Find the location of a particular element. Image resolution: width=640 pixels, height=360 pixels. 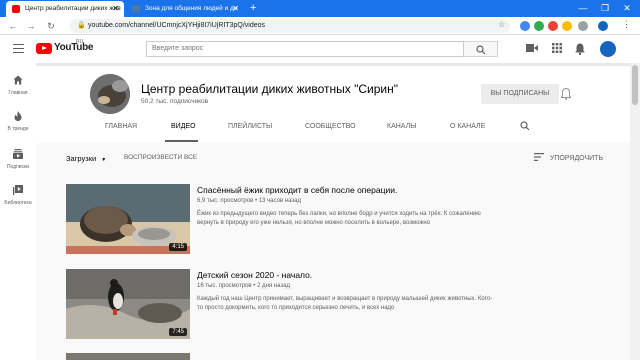

video-thumbnail-image is located at coordinates (128, 356).